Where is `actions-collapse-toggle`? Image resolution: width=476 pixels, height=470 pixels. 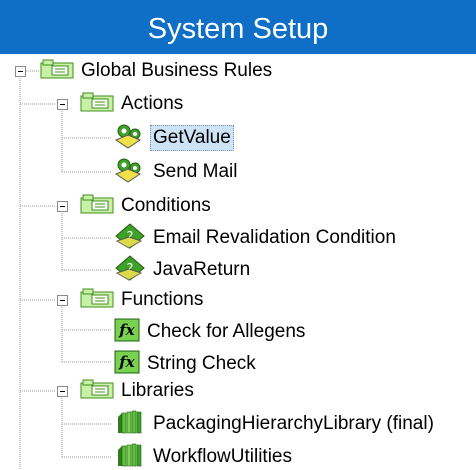 actions-collapse-toggle is located at coordinates (62, 104).